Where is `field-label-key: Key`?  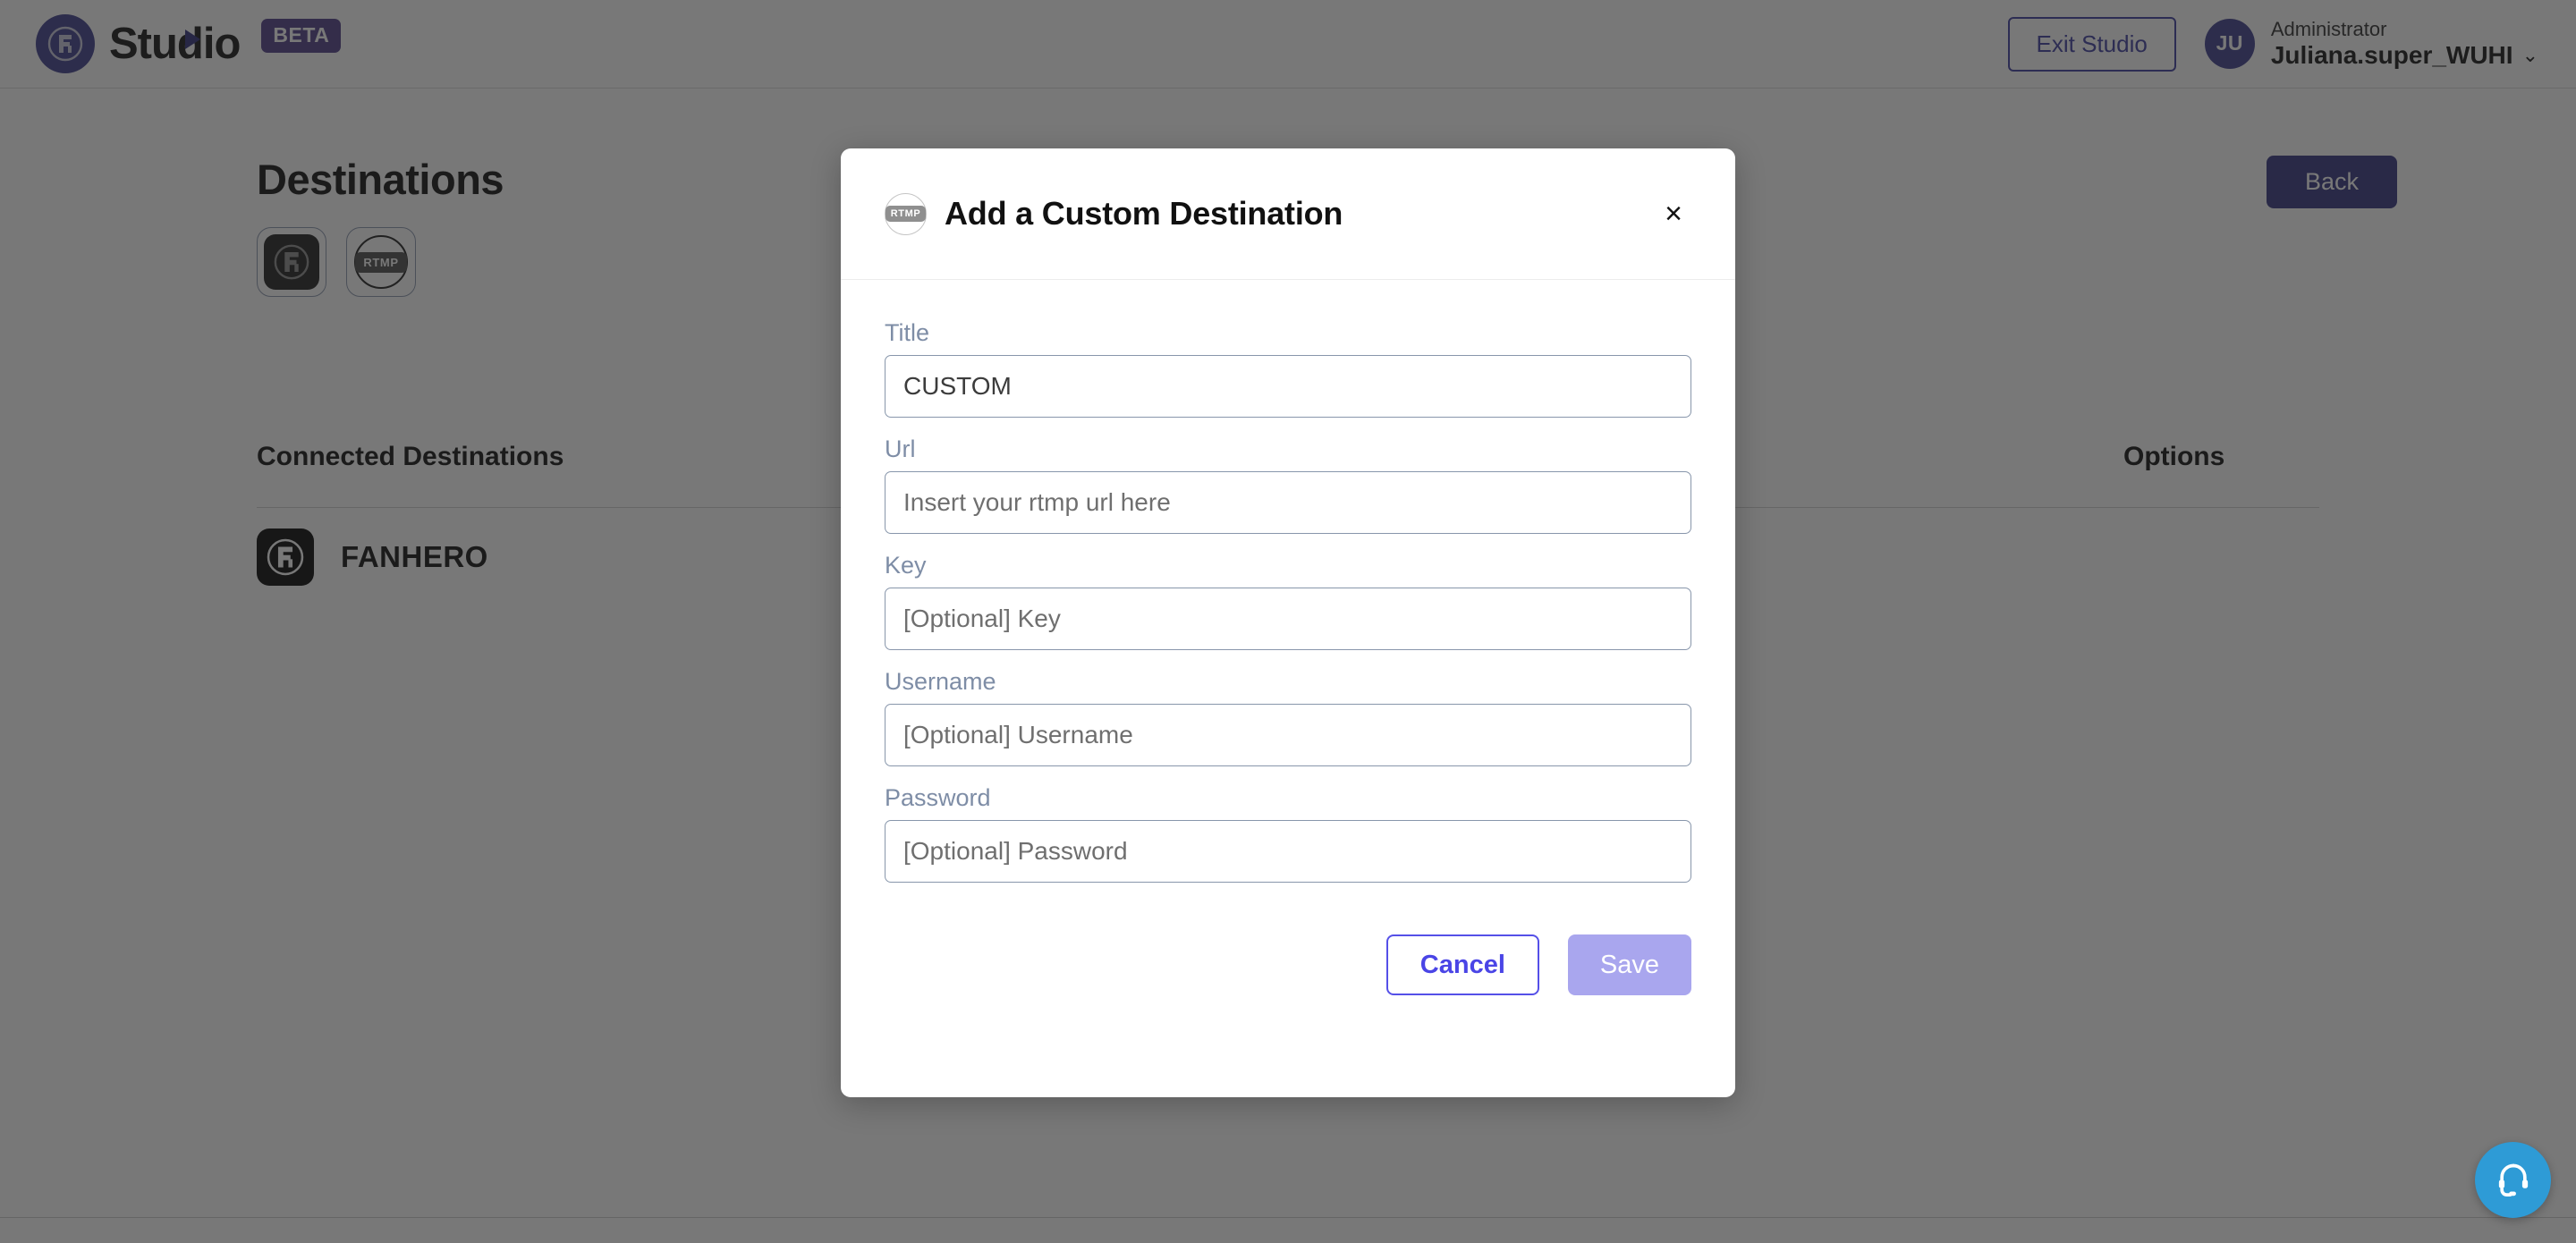 field-label-key: Key is located at coordinates (906, 565).